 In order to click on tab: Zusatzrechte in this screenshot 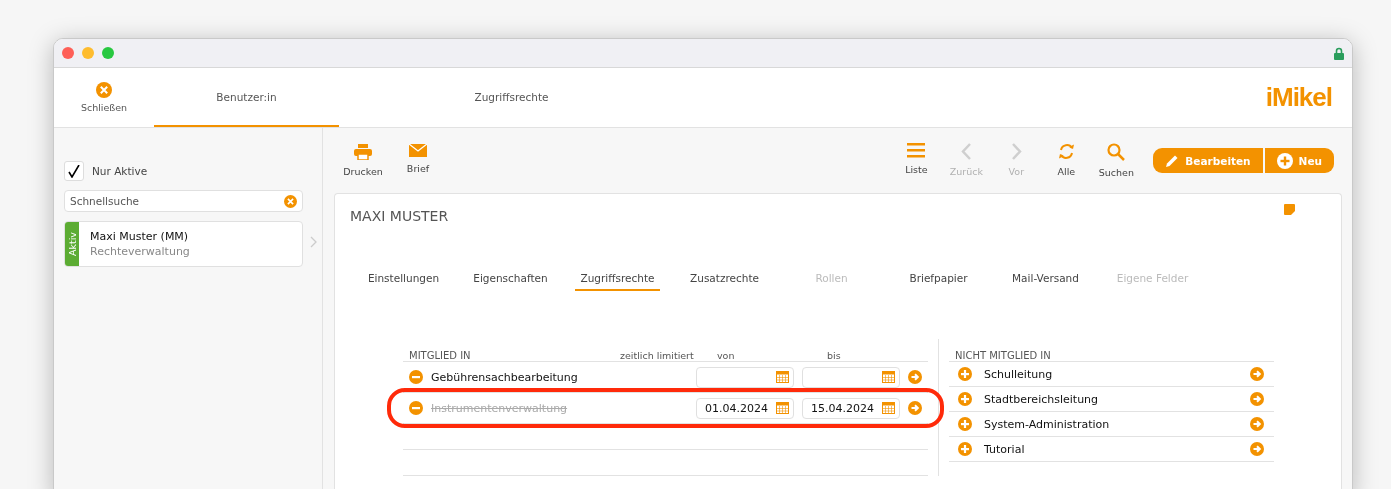, I will do `click(724, 281)`.